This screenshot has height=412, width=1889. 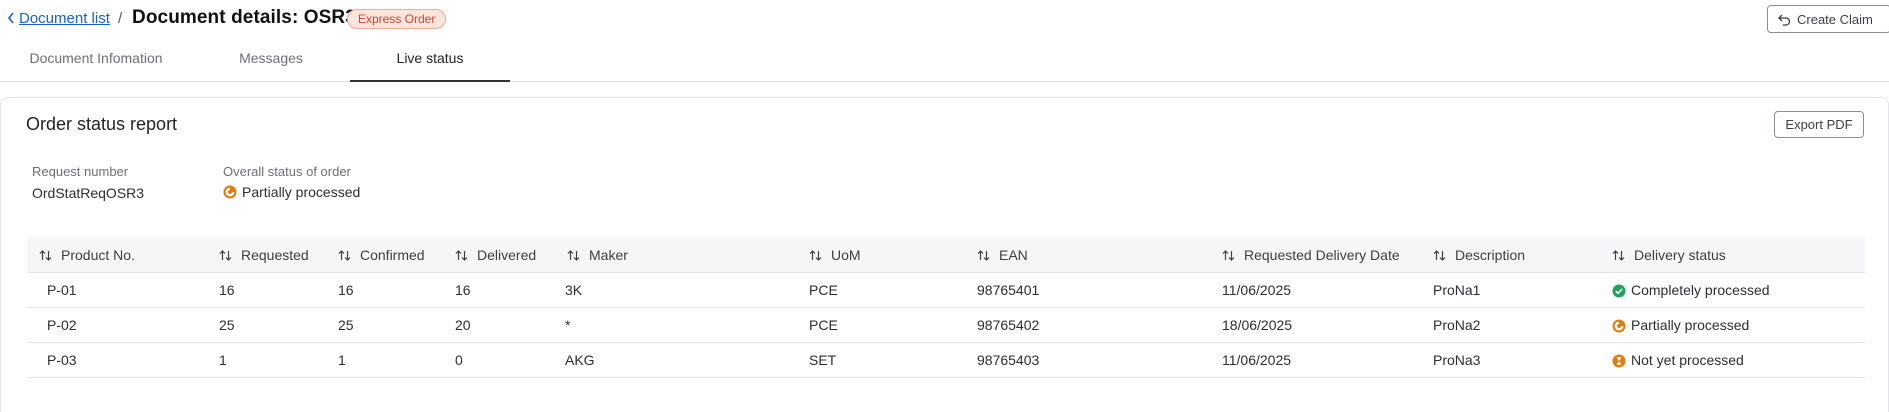 I want to click on column-label: Delivered, so click(x=507, y=255).